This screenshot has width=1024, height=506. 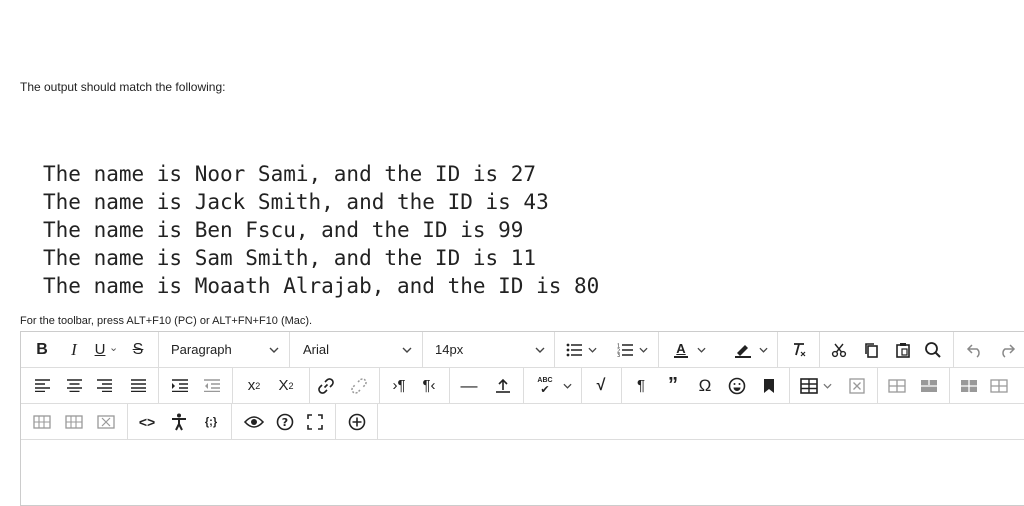 What do you see at coordinates (871, 349) in the screenshot?
I see `copy-button` at bounding box center [871, 349].